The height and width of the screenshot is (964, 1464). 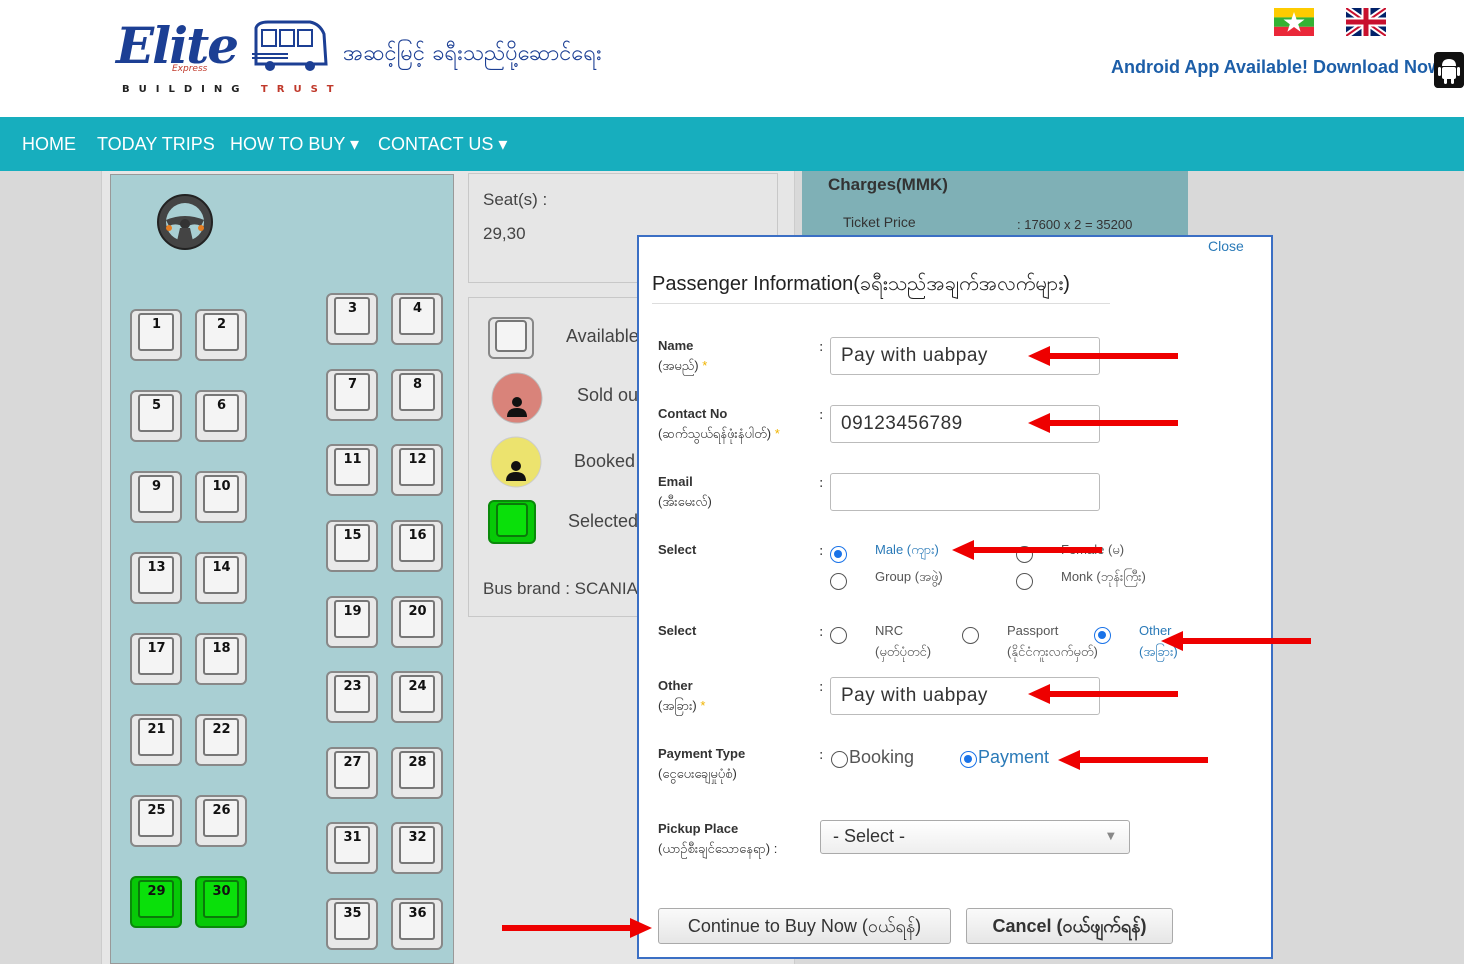 I want to click on monk-label: Monk (ဘုန်းကြီး), so click(x=1103, y=576).